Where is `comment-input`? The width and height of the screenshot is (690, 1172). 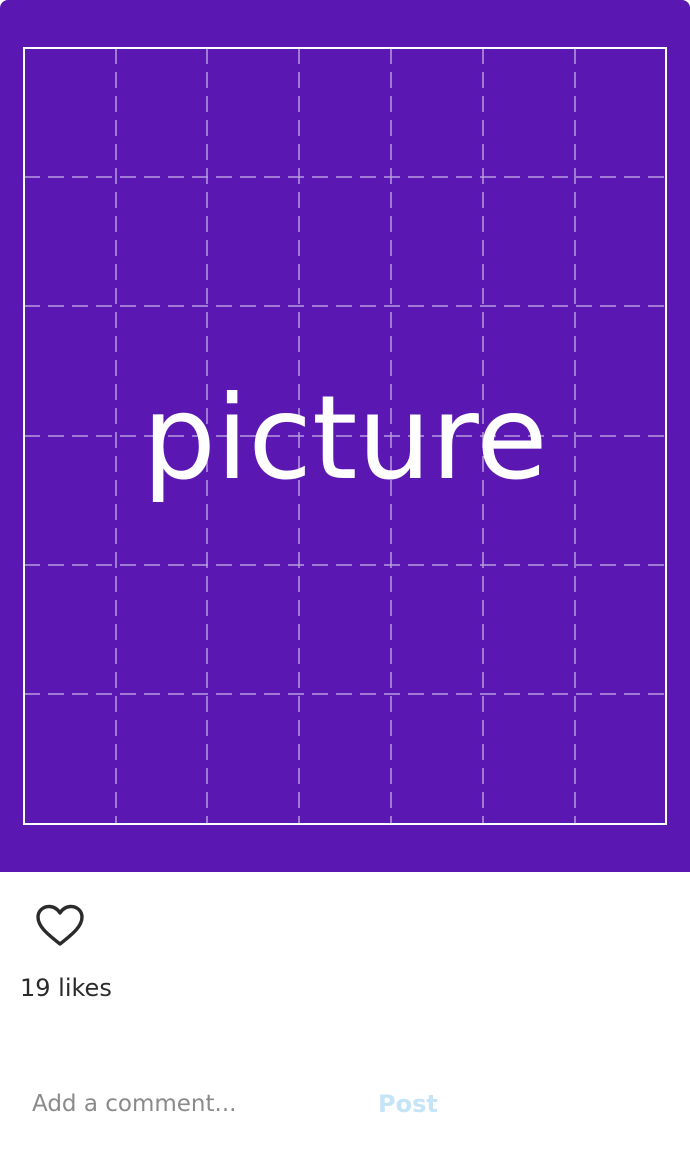
comment-input is located at coordinates (190, 1104).